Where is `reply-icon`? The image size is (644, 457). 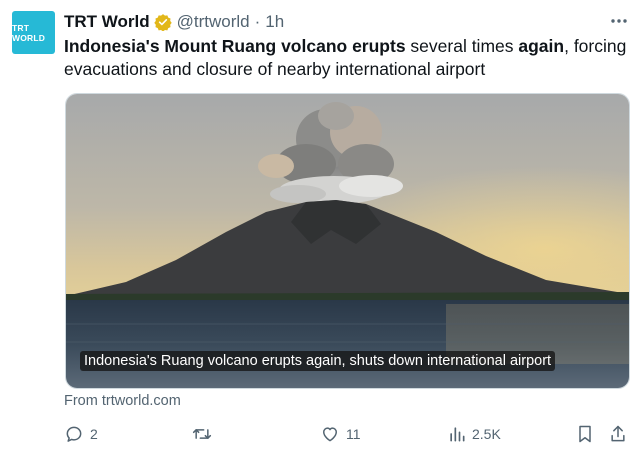
reply-icon is located at coordinates (74, 434).